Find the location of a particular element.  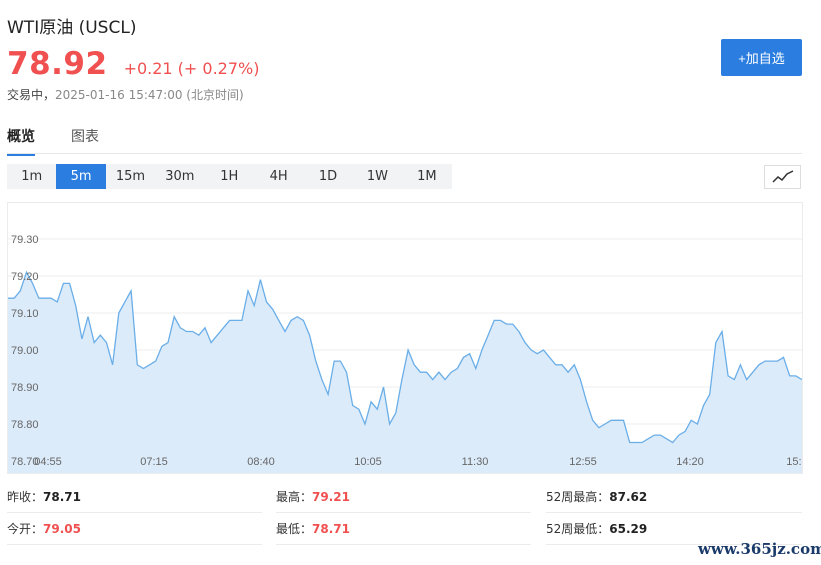

x-tick-label: 10:05 is located at coordinates (368, 462).